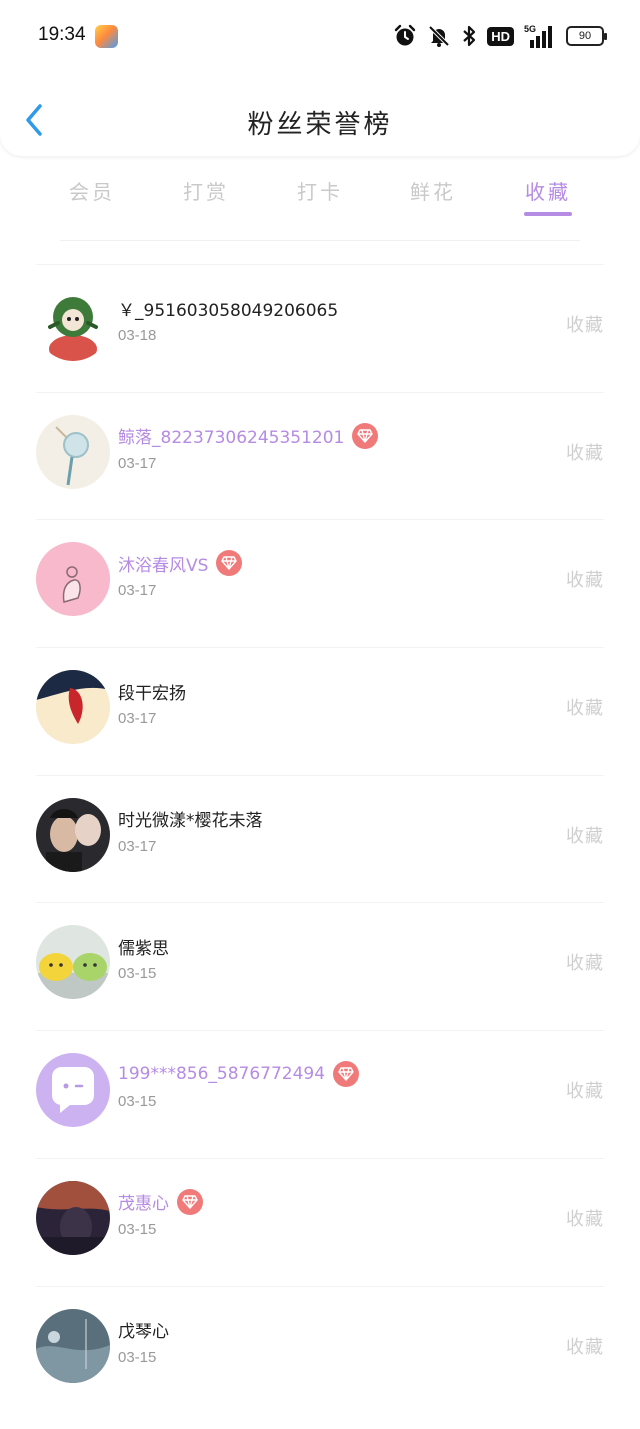 This screenshot has height=1429, width=640. I want to click on list-item: 段干宏扬 03-17 收藏, so click(320, 711).